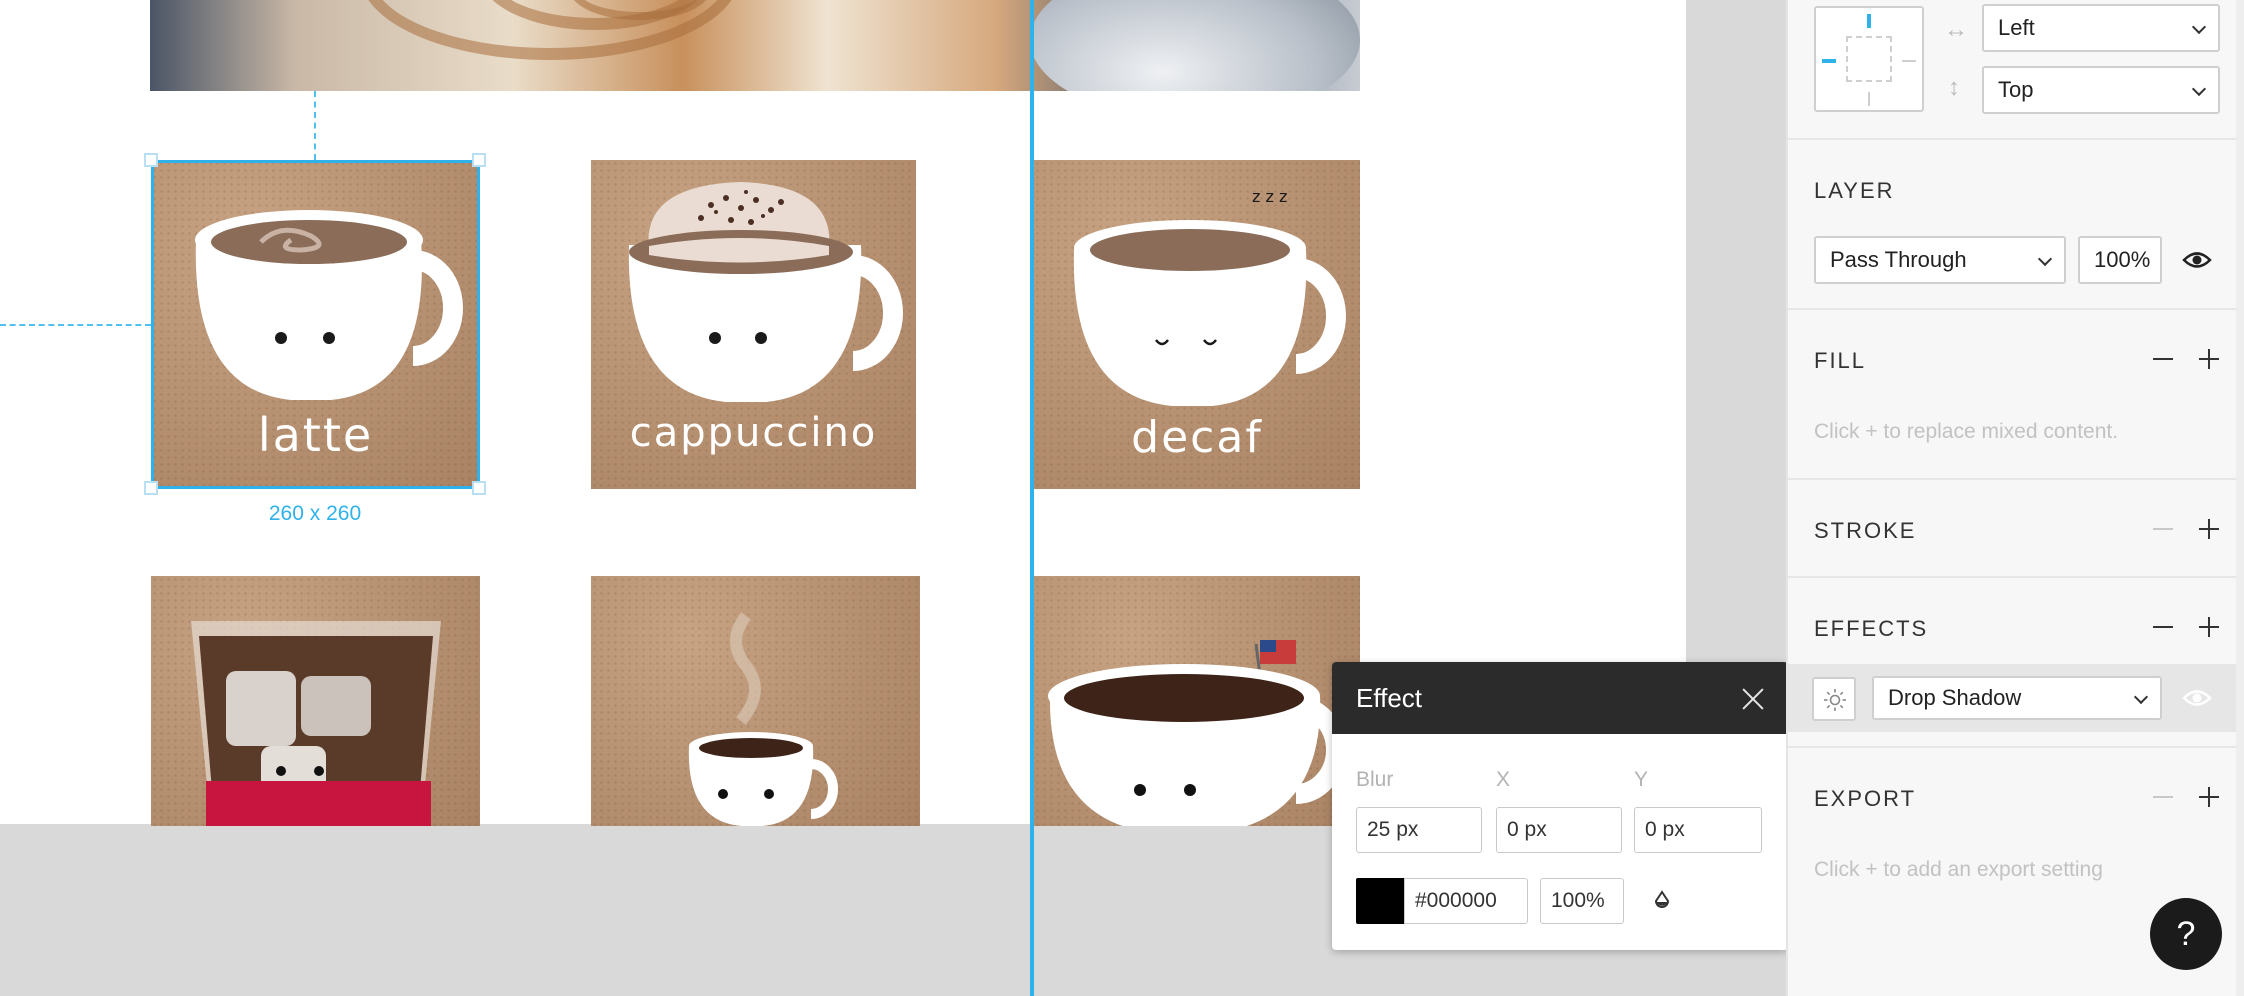 This screenshot has width=2244, height=996. I want to click on tile-iced-coffee, so click(315, 701).